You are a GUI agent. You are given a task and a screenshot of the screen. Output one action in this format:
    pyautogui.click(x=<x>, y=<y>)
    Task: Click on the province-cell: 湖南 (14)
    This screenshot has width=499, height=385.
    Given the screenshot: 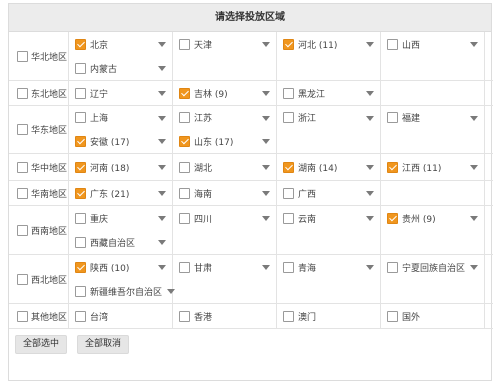 What is the action you would take?
    pyautogui.click(x=329, y=167)
    